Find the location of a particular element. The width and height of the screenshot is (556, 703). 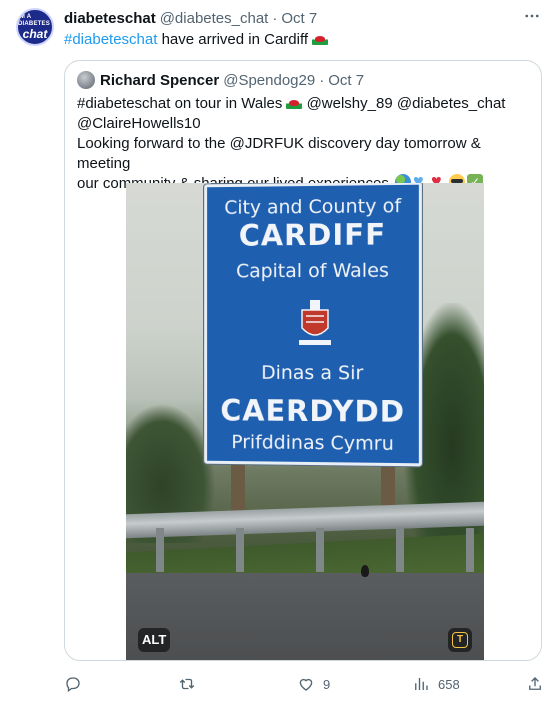

like-button: 9 is located at coordinates (313, 684).